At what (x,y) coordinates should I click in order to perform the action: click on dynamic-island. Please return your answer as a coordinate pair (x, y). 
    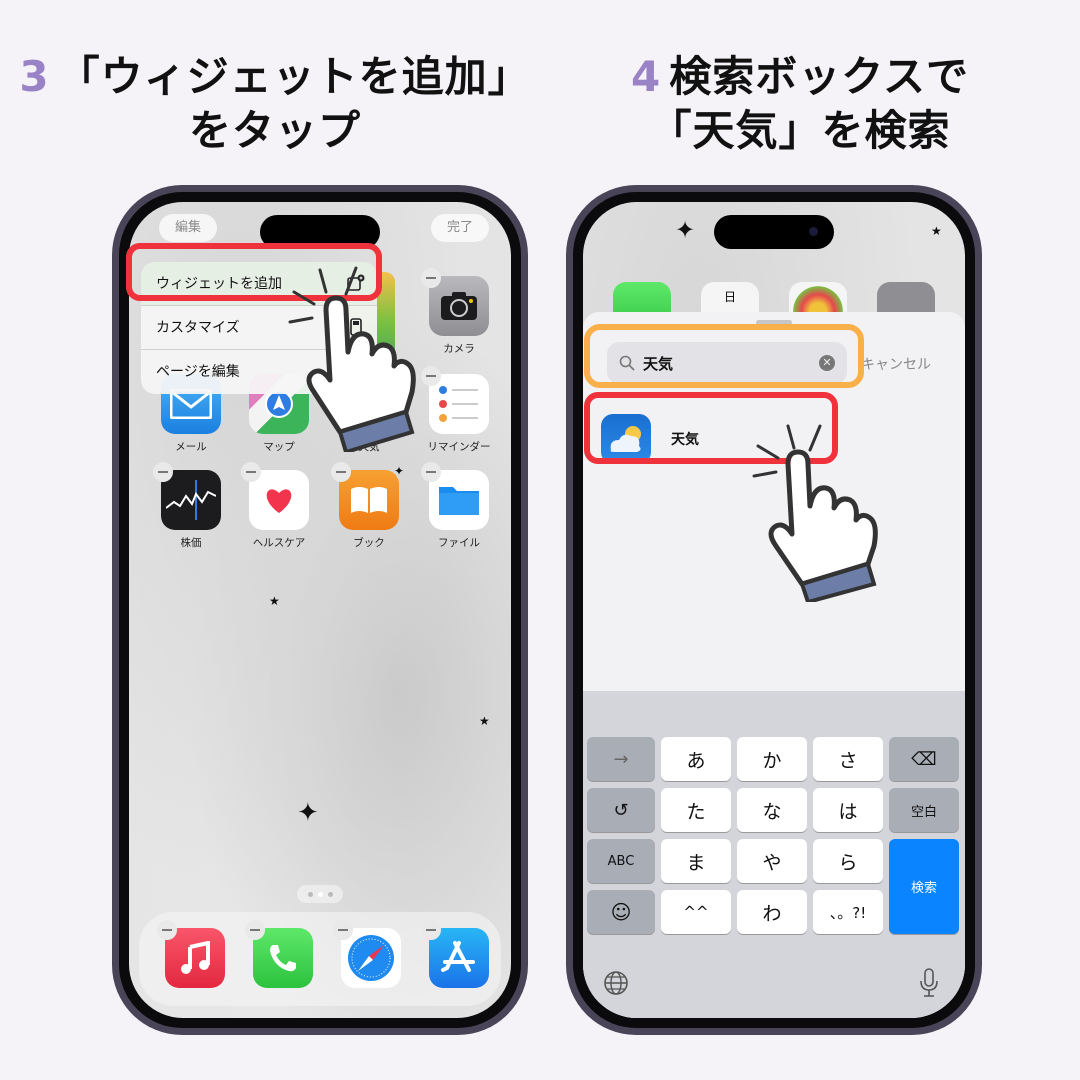
    Looking at the image, I should click on (774, 232).